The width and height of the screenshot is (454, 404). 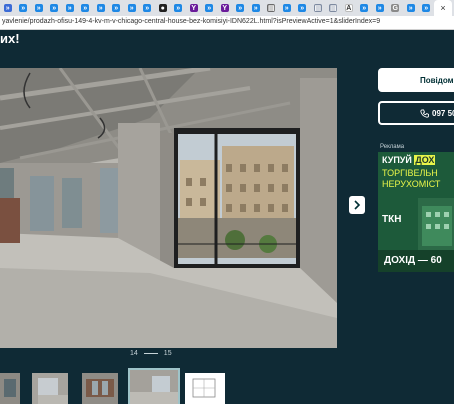 I want to click on browser-tab: G, so click(x=396, y=8).